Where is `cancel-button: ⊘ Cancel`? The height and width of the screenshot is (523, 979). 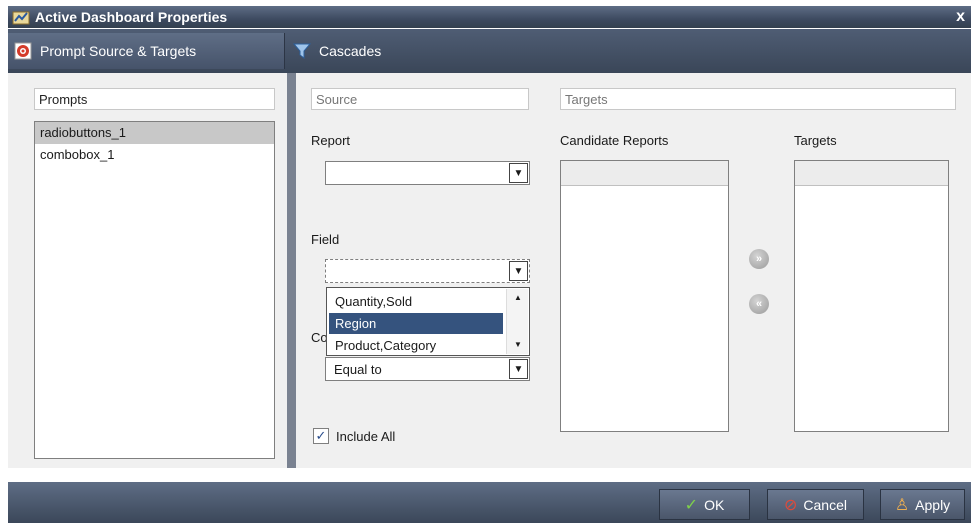
cancel-button: ⊘ Cancel is located at coordinates (815, 504).